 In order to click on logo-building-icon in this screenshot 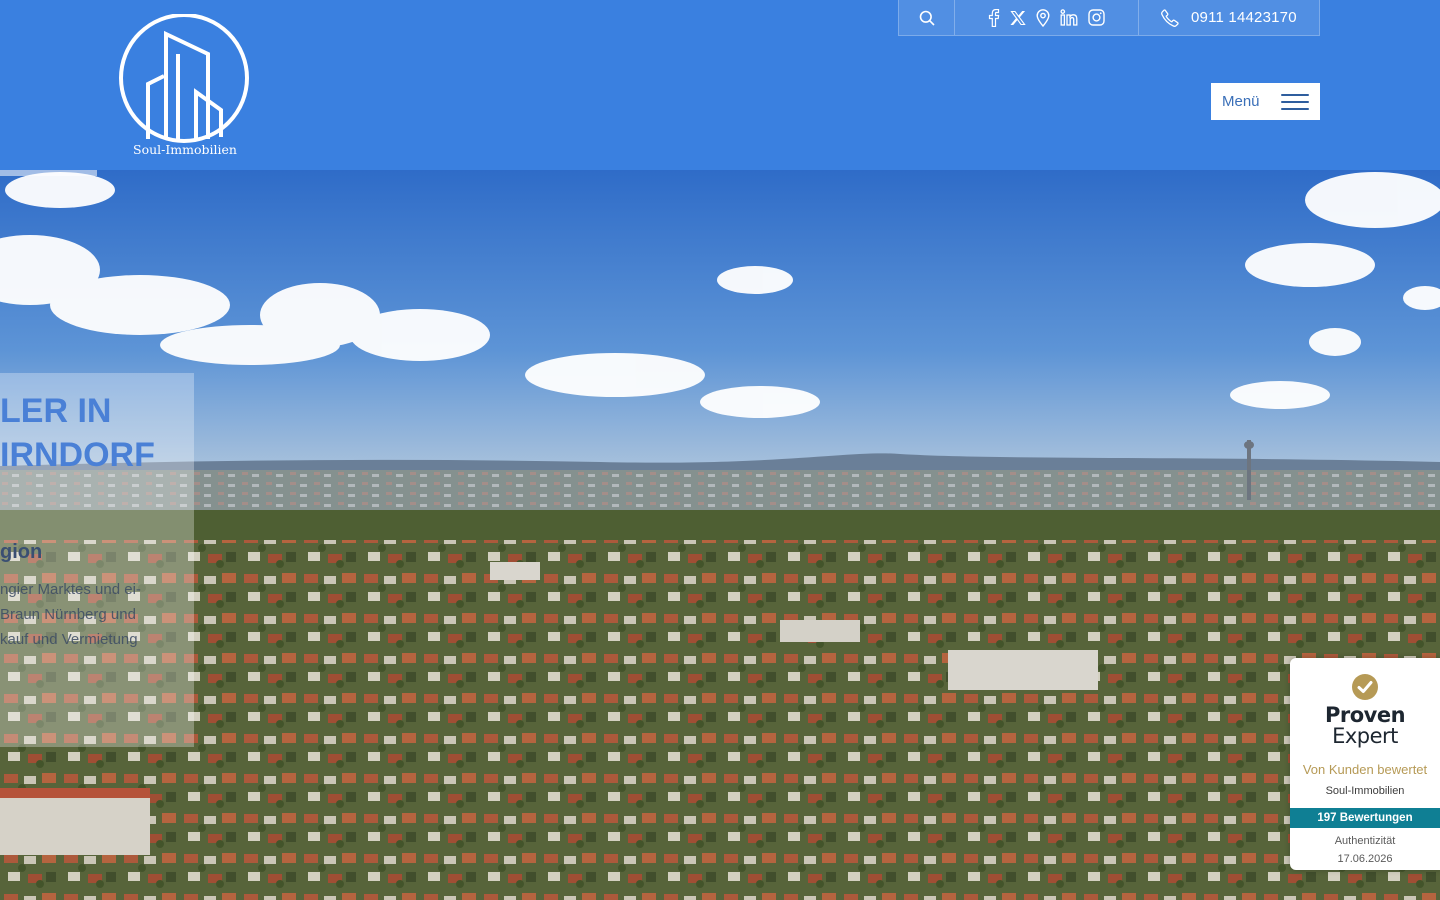, I will do `click(184, 78)`.